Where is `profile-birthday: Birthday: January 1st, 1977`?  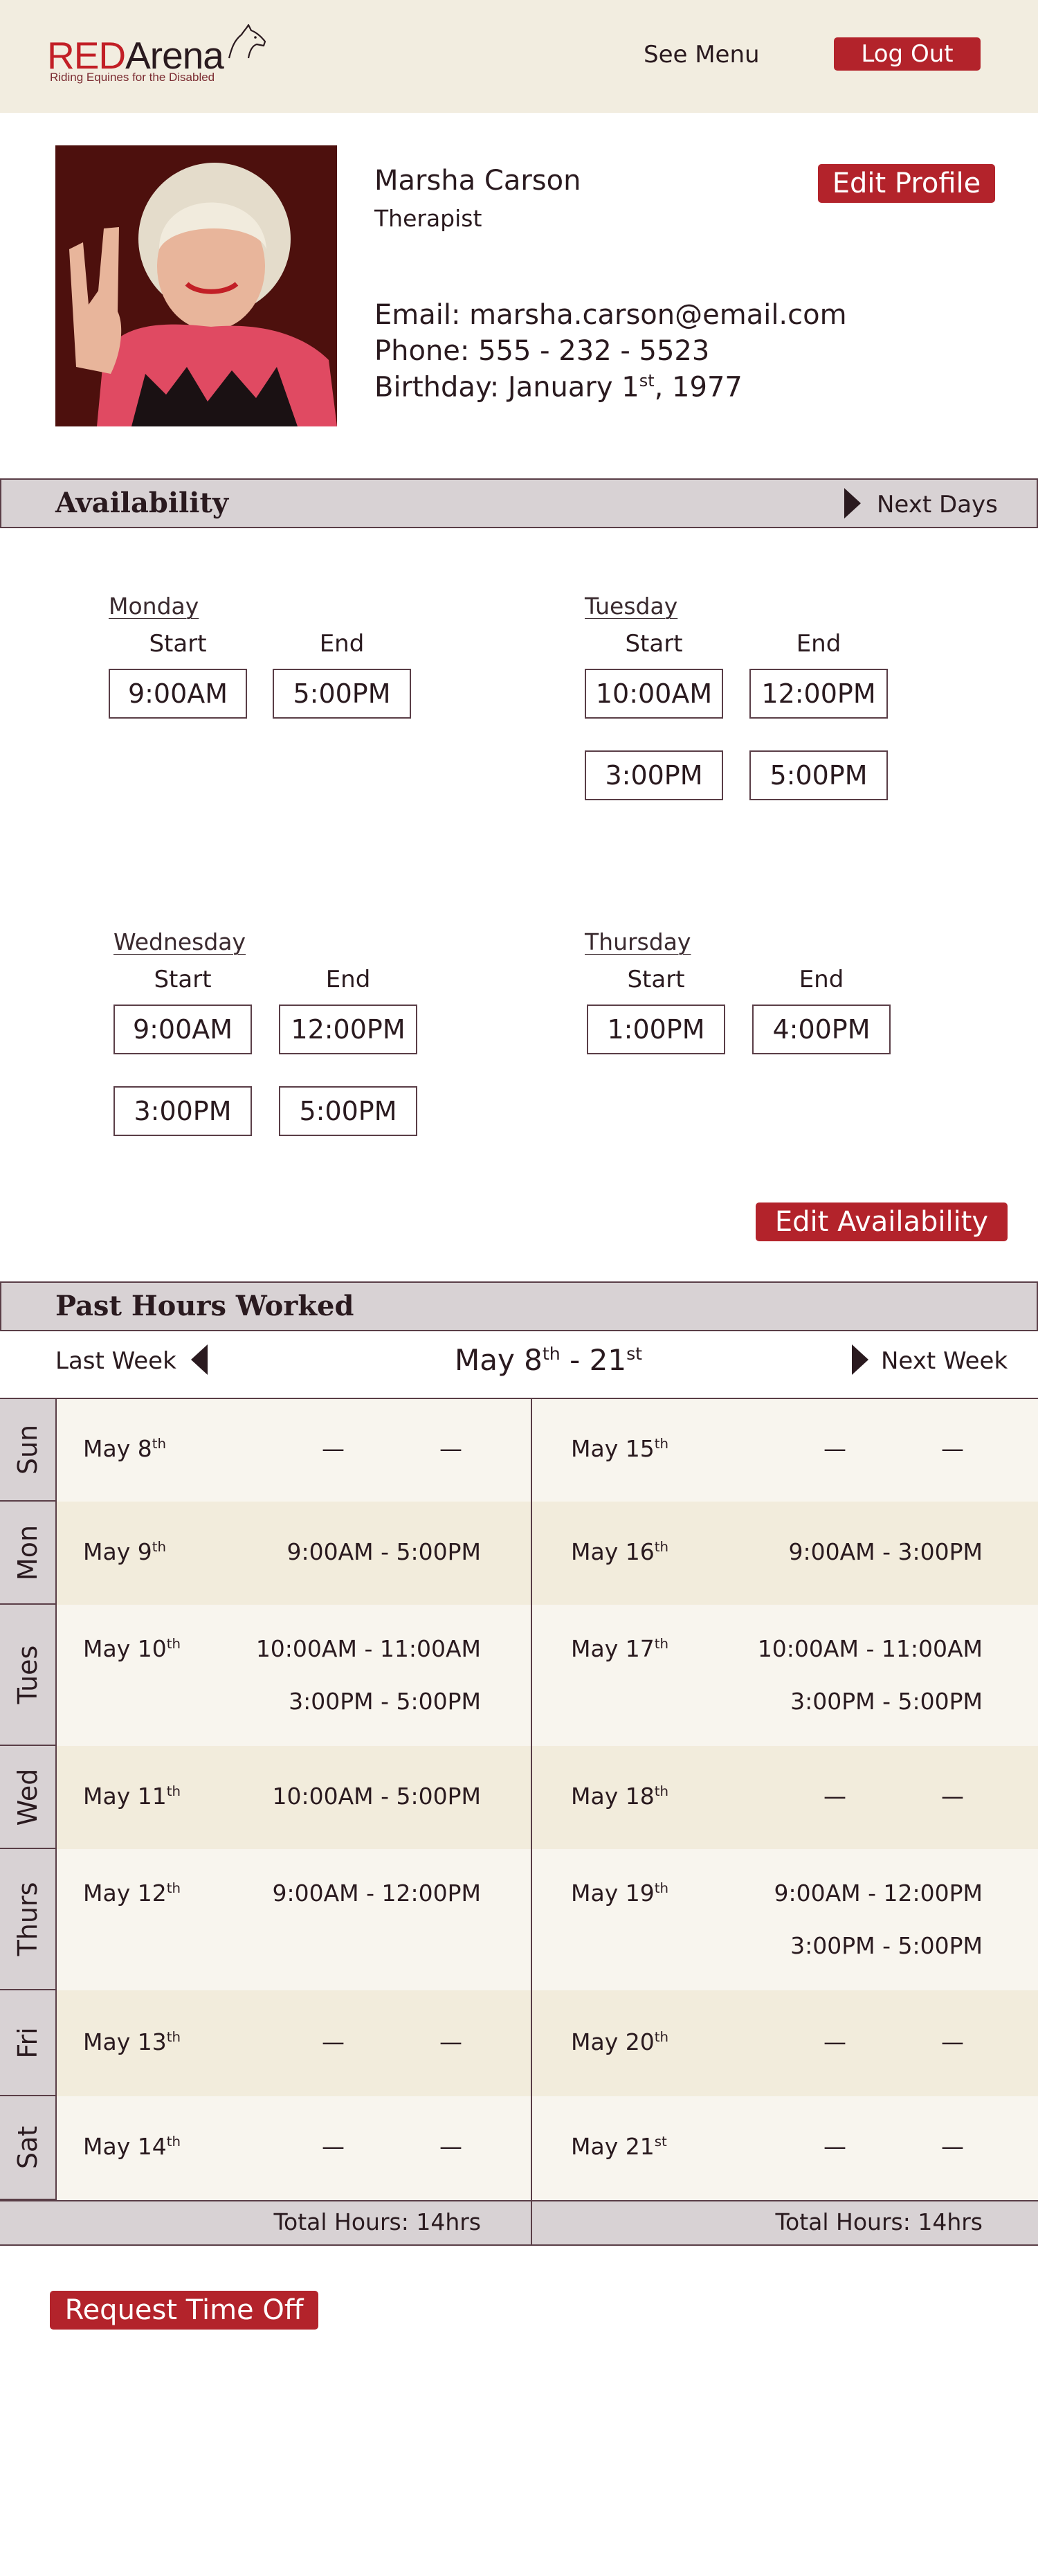 profile-birthday: Birthday: January 1st, 1977 is located at coordinates (558, 387).